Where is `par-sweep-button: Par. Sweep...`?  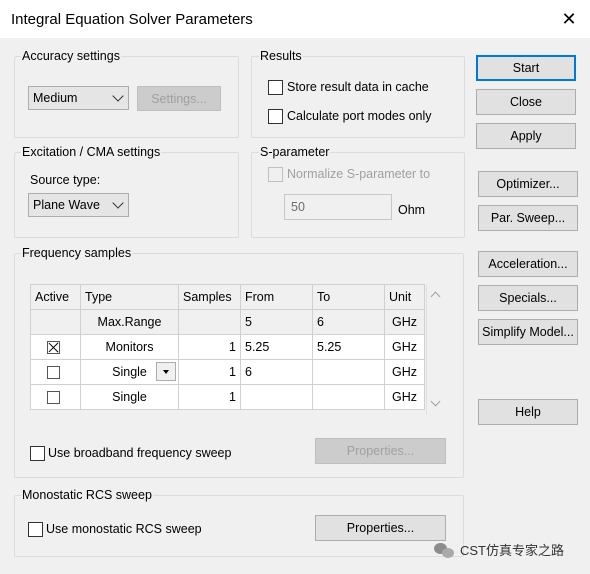
par-sweep-button: Par. Sweep... is located at coordinates (528, 218).